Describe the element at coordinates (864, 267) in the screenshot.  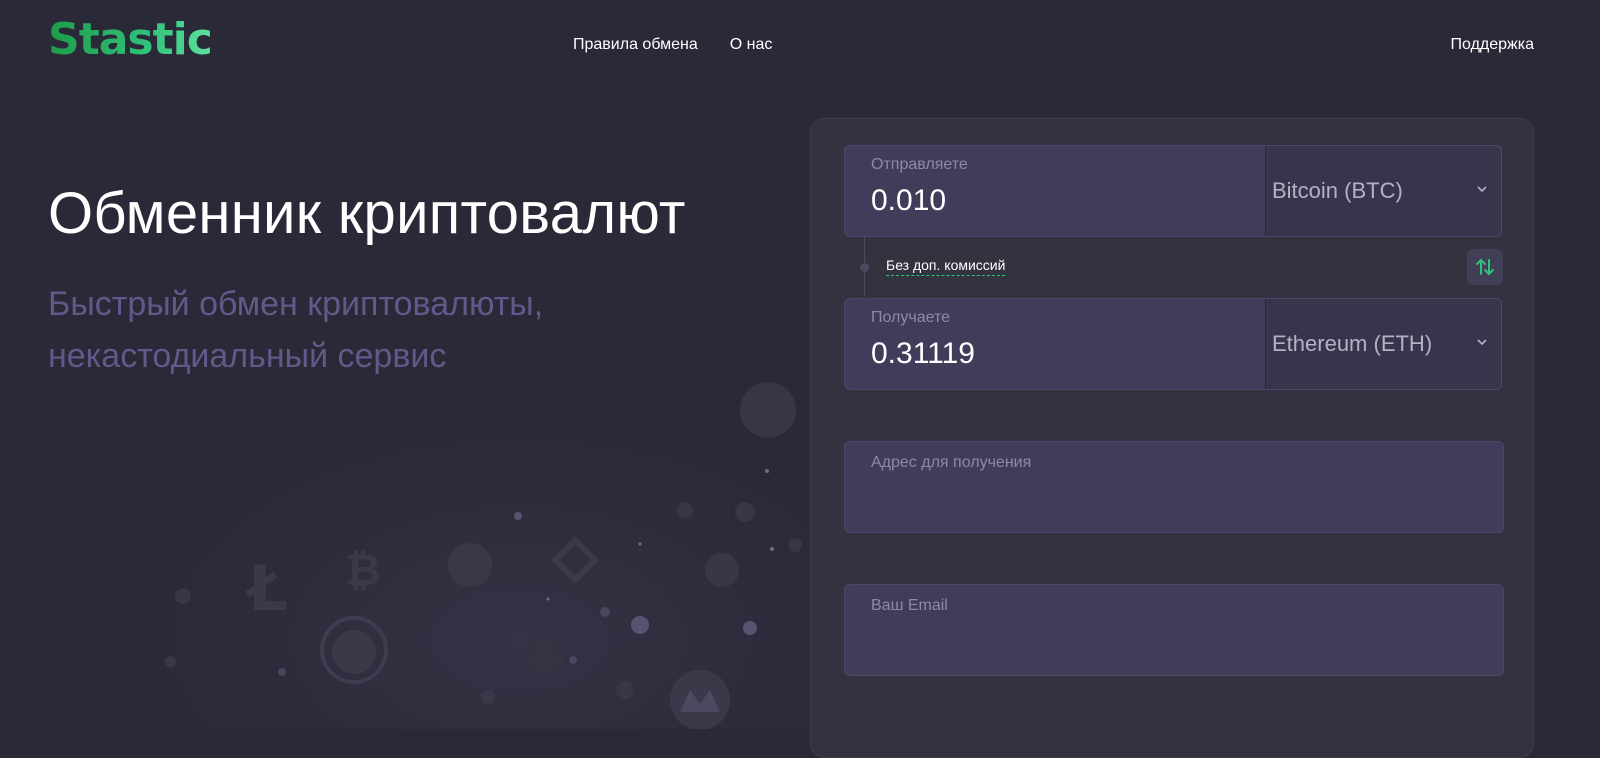
I see `field-connector-dot` at that location.